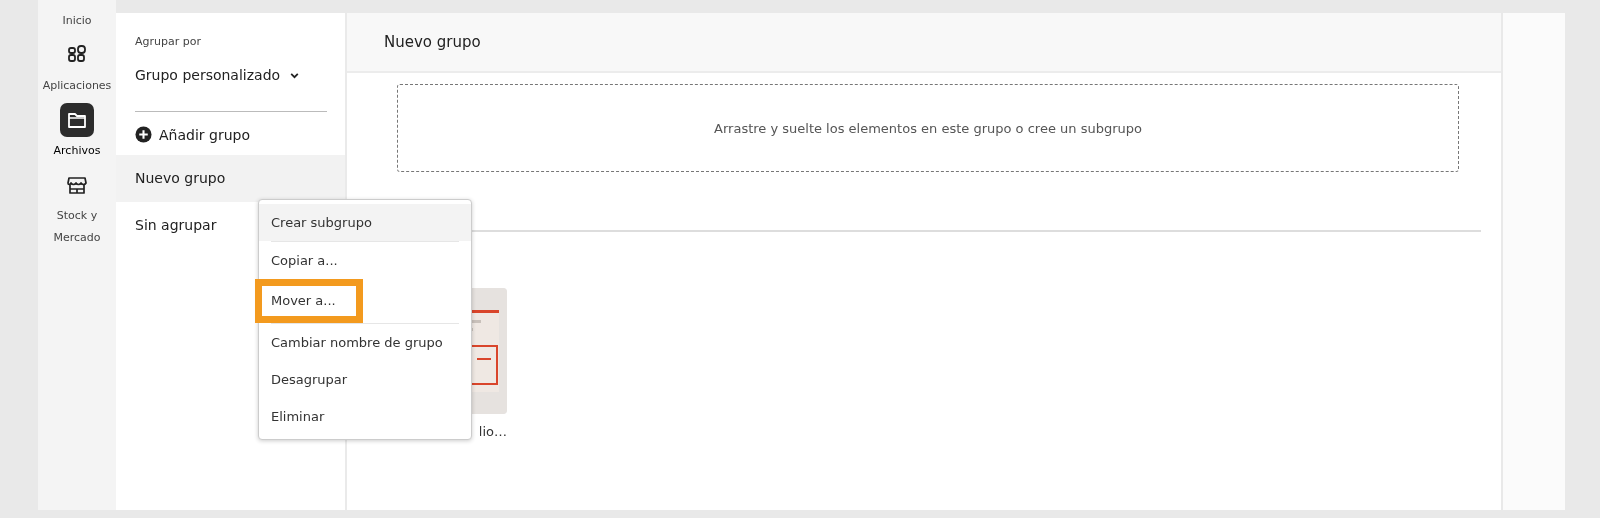 This screenshot has width=1600, height=518. I want to click on nav-label: Archivos, so click(77, 151).